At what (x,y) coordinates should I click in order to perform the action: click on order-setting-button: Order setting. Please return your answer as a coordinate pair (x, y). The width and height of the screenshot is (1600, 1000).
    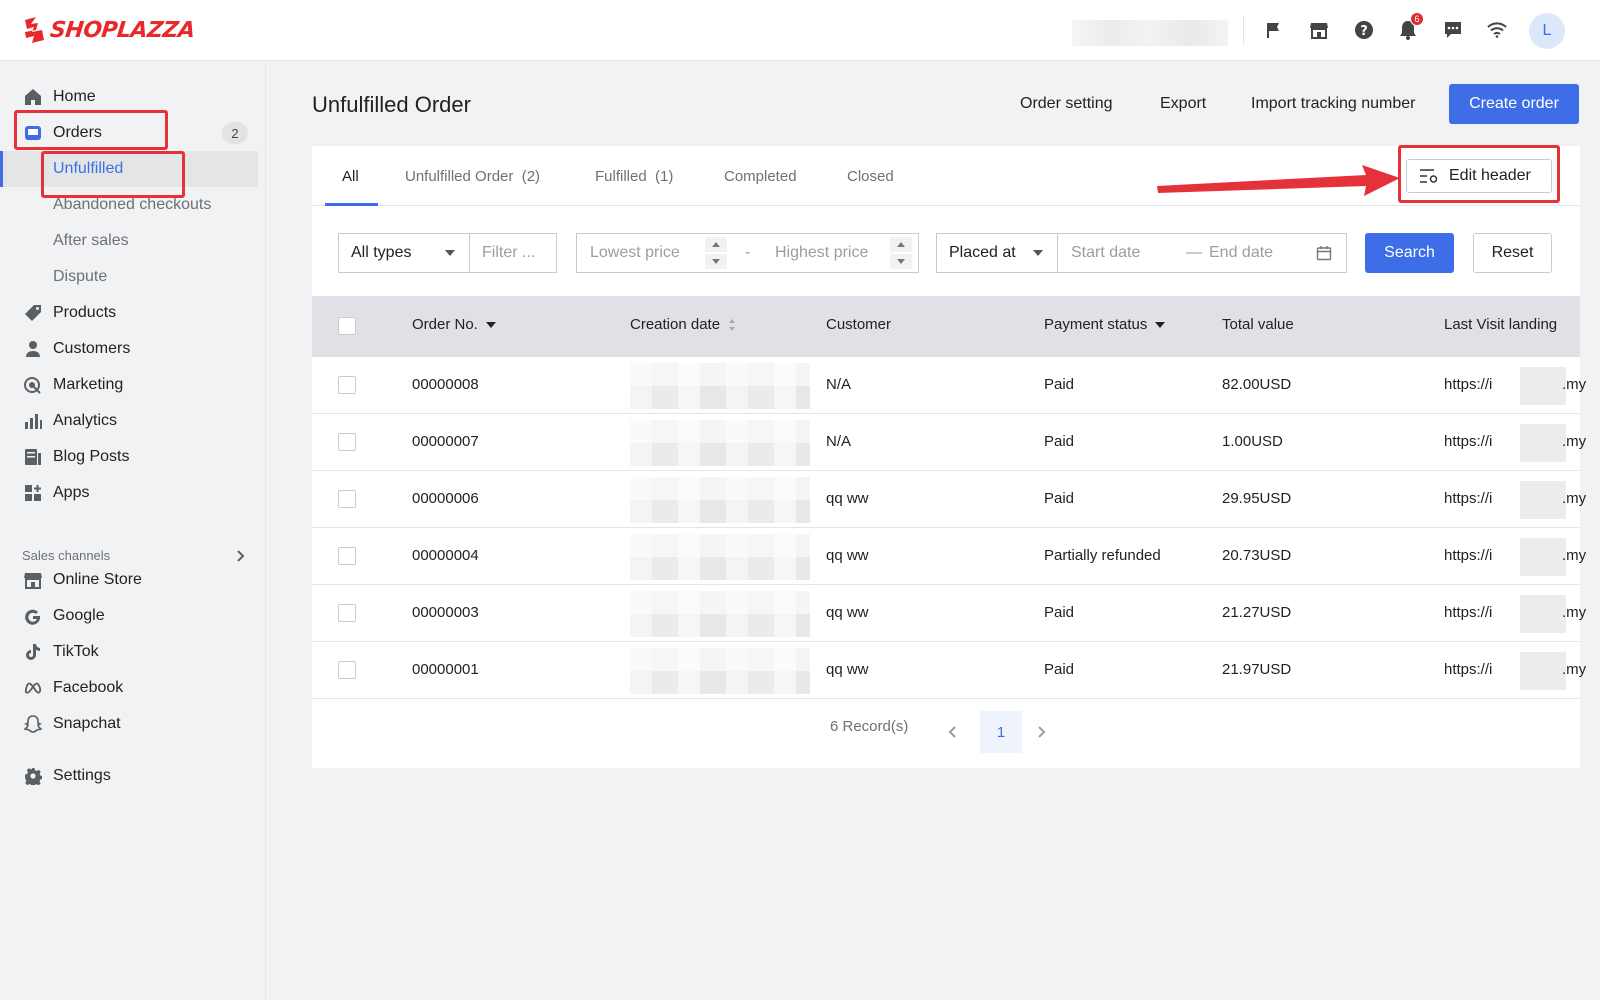
    Looking at the image, I should click on (1066, 104).